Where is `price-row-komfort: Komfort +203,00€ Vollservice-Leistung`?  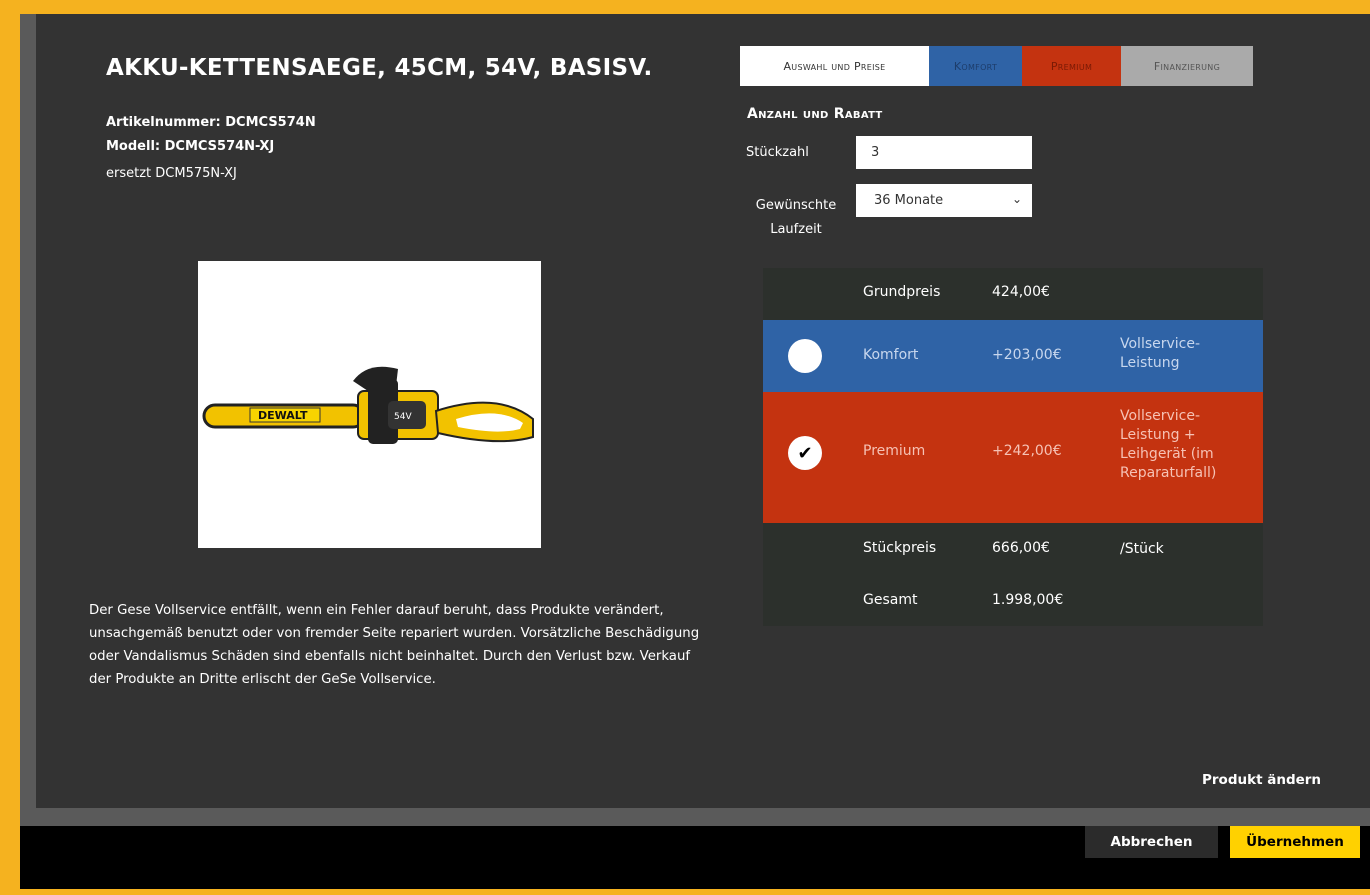 price-row-komfort: Komfort +203,00€ Vollservice-Leistung is located at coordinates (1013, 356).